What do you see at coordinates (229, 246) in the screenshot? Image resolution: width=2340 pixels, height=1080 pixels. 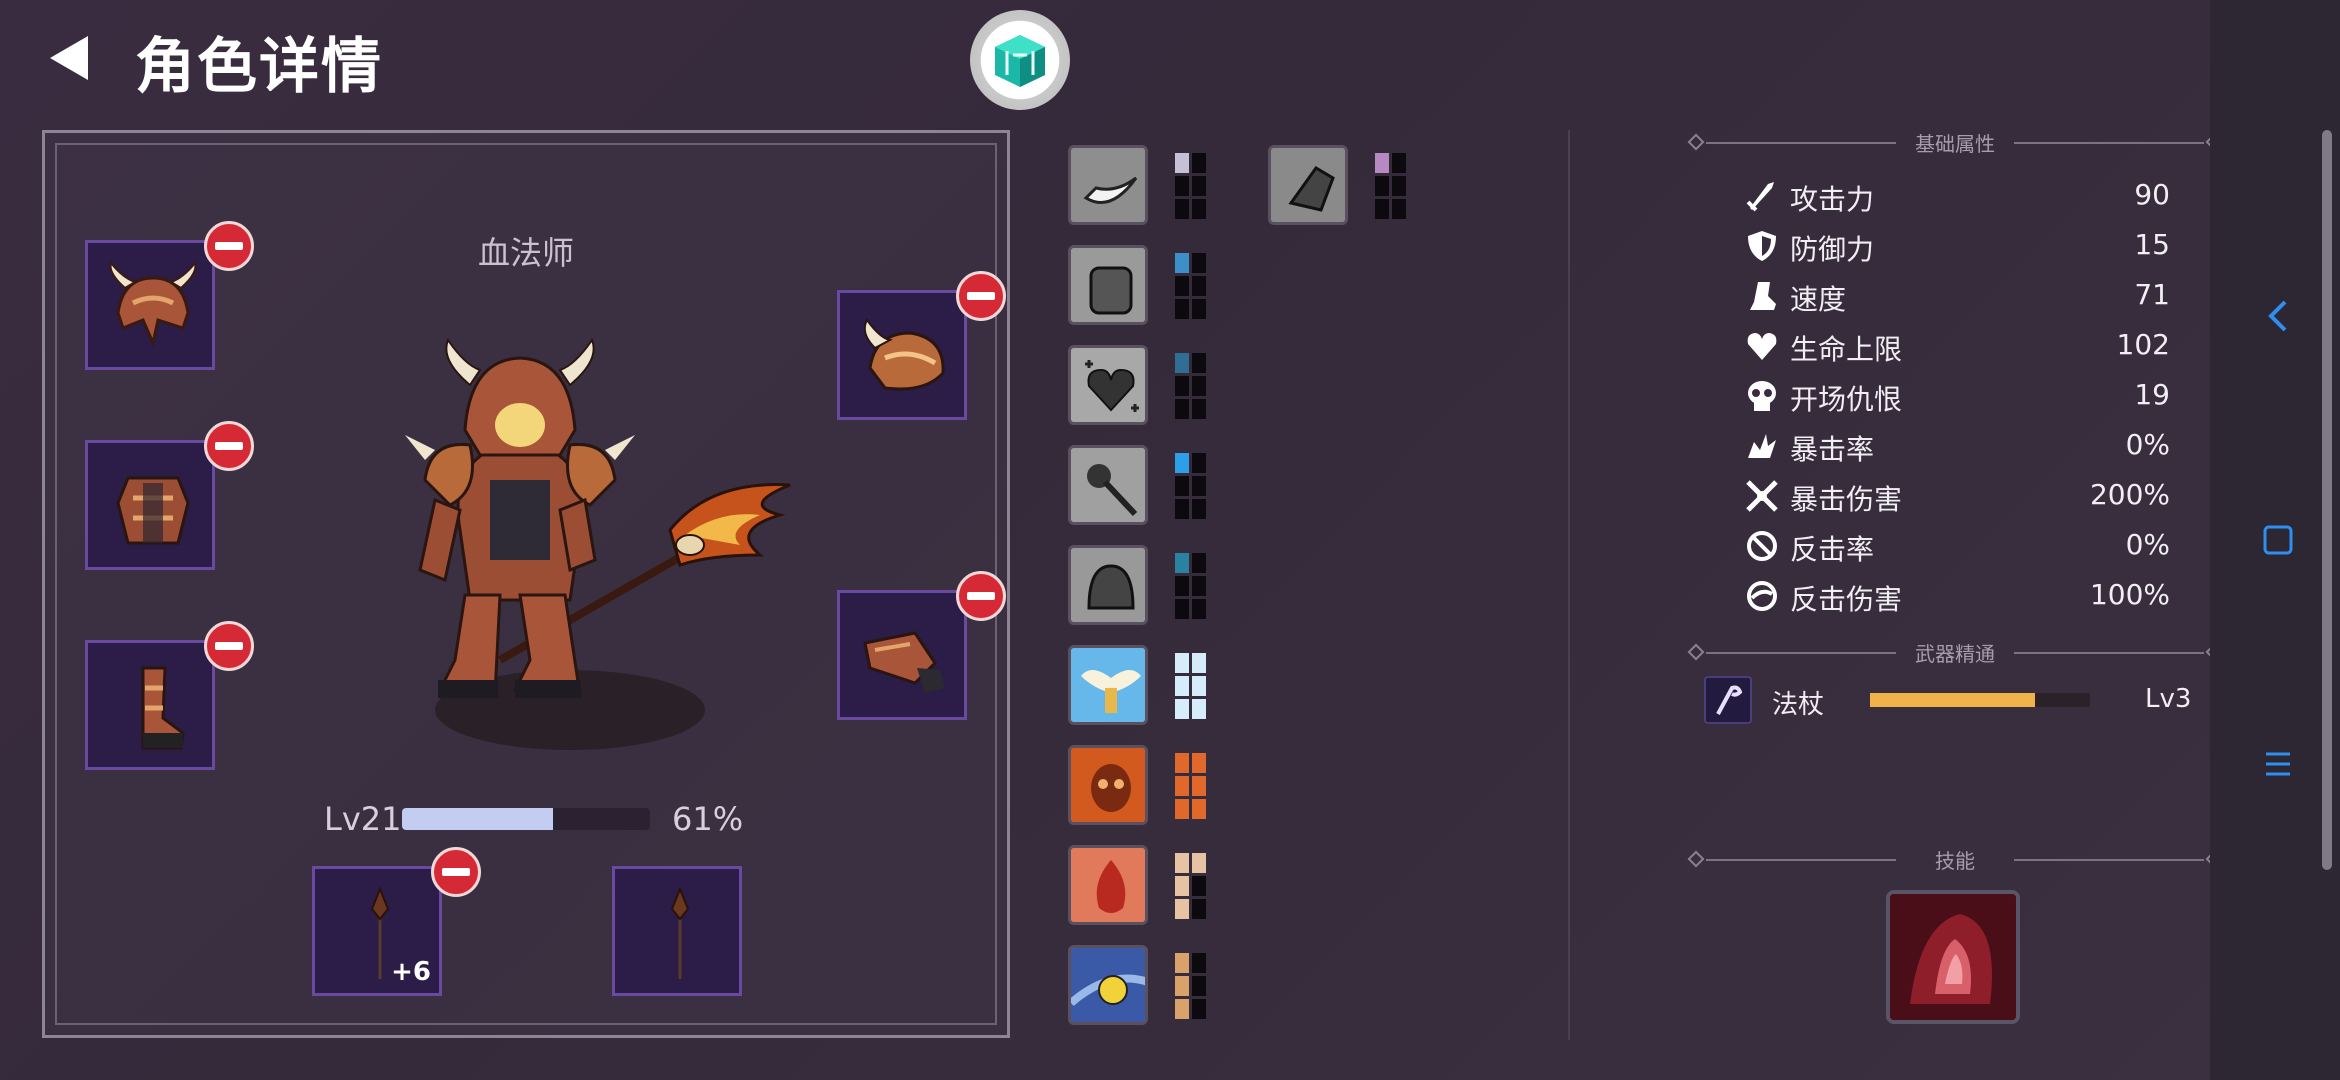 I see `remove-helmet-button` at bounding box center [229, 246].